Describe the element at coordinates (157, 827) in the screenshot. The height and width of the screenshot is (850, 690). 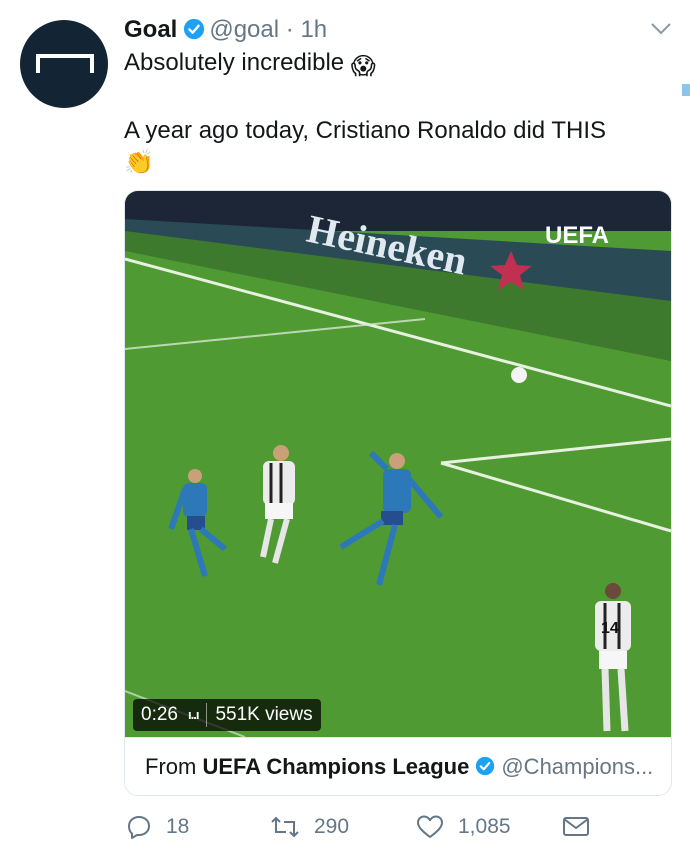
I see `reply-button: 18` at that location.